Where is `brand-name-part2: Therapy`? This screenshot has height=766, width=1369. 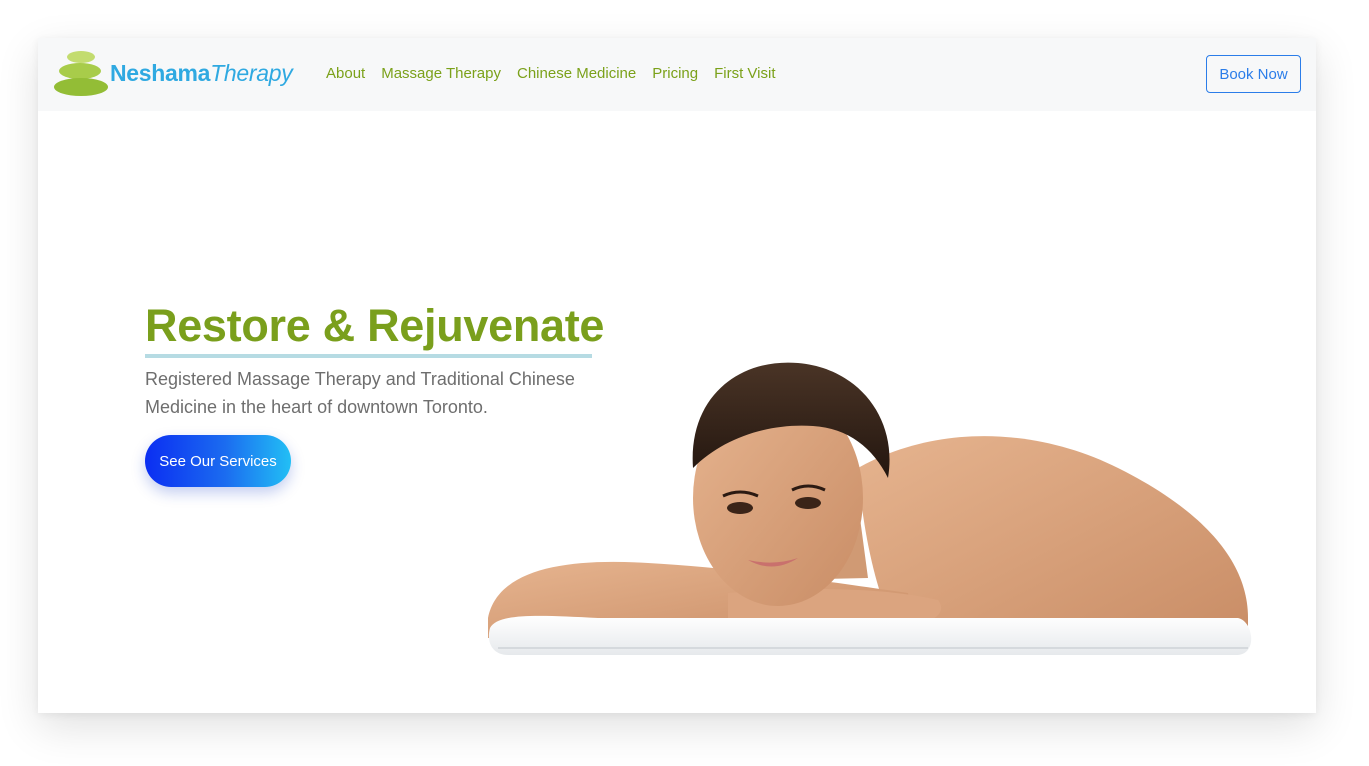
brand-name-part2: Therapy is located at coordinates (251, 73).